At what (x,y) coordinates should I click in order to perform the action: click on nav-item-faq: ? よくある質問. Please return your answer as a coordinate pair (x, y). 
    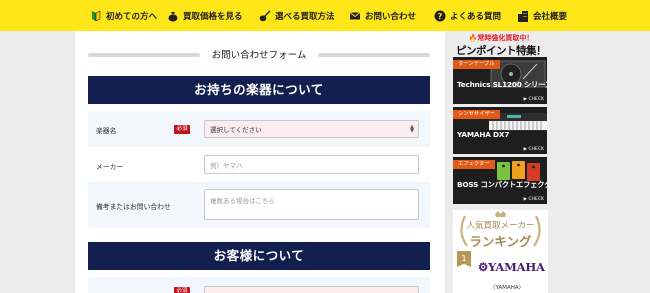
    Looking at the image, I should click on (467, 15).